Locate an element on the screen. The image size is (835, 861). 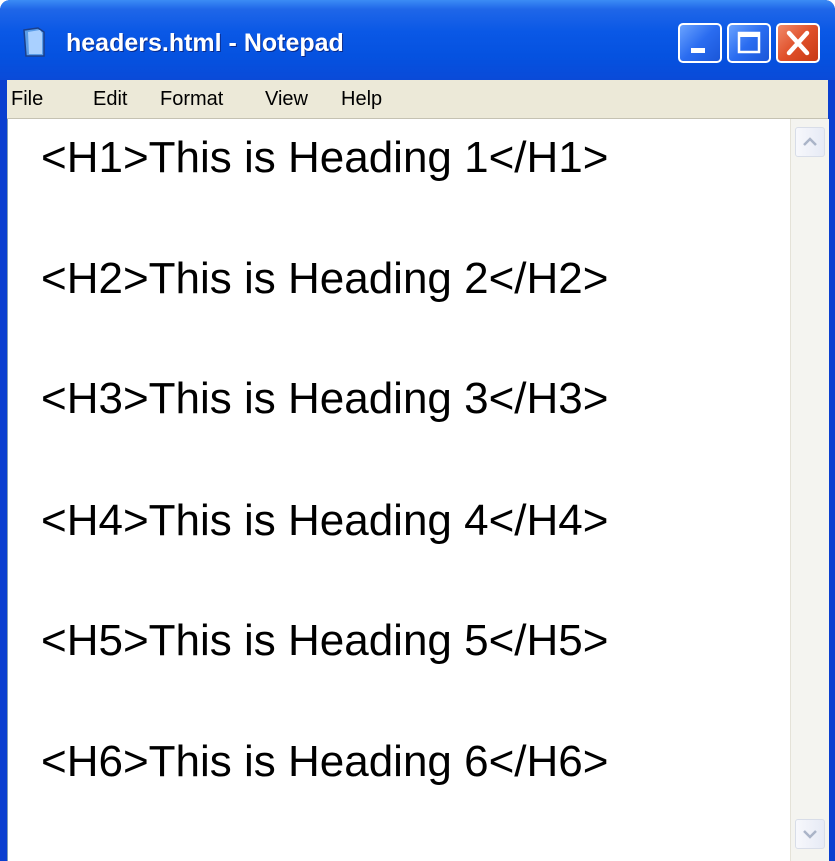
text-line-5: <H5>This is Heading 5</H5> is located at coordinates (325, 640).